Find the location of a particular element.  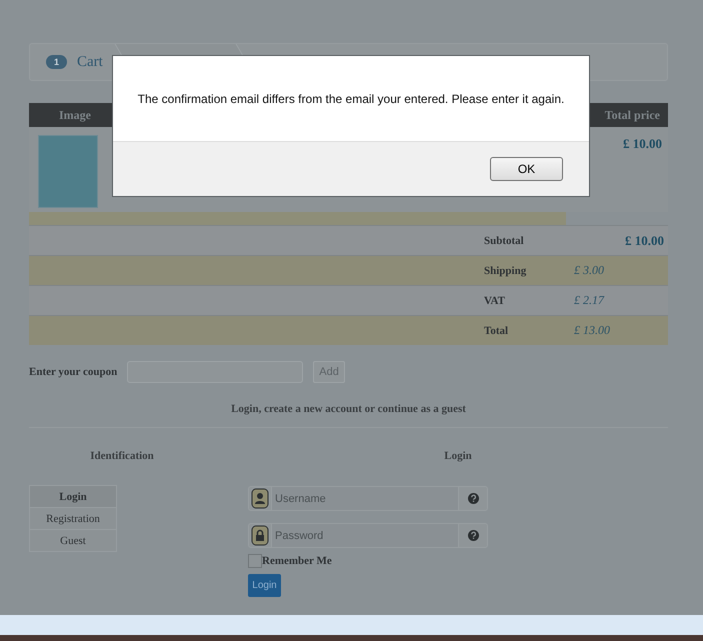

password-field: Password is located at coordinates (368, 535).